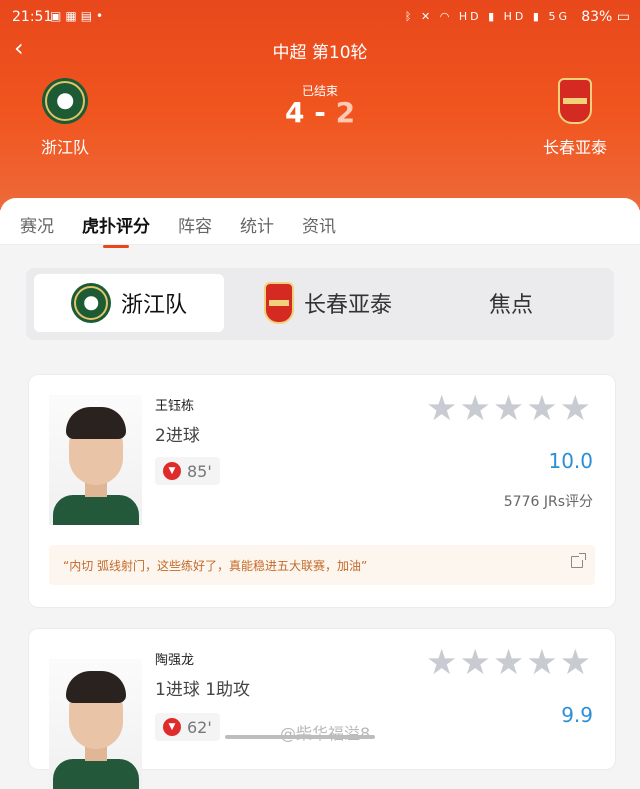 The image size is (640, 789). Describe the element at coordinates (116, 230) in the screenshot. I see `tab-ratings: 虎扑评分` at that location.